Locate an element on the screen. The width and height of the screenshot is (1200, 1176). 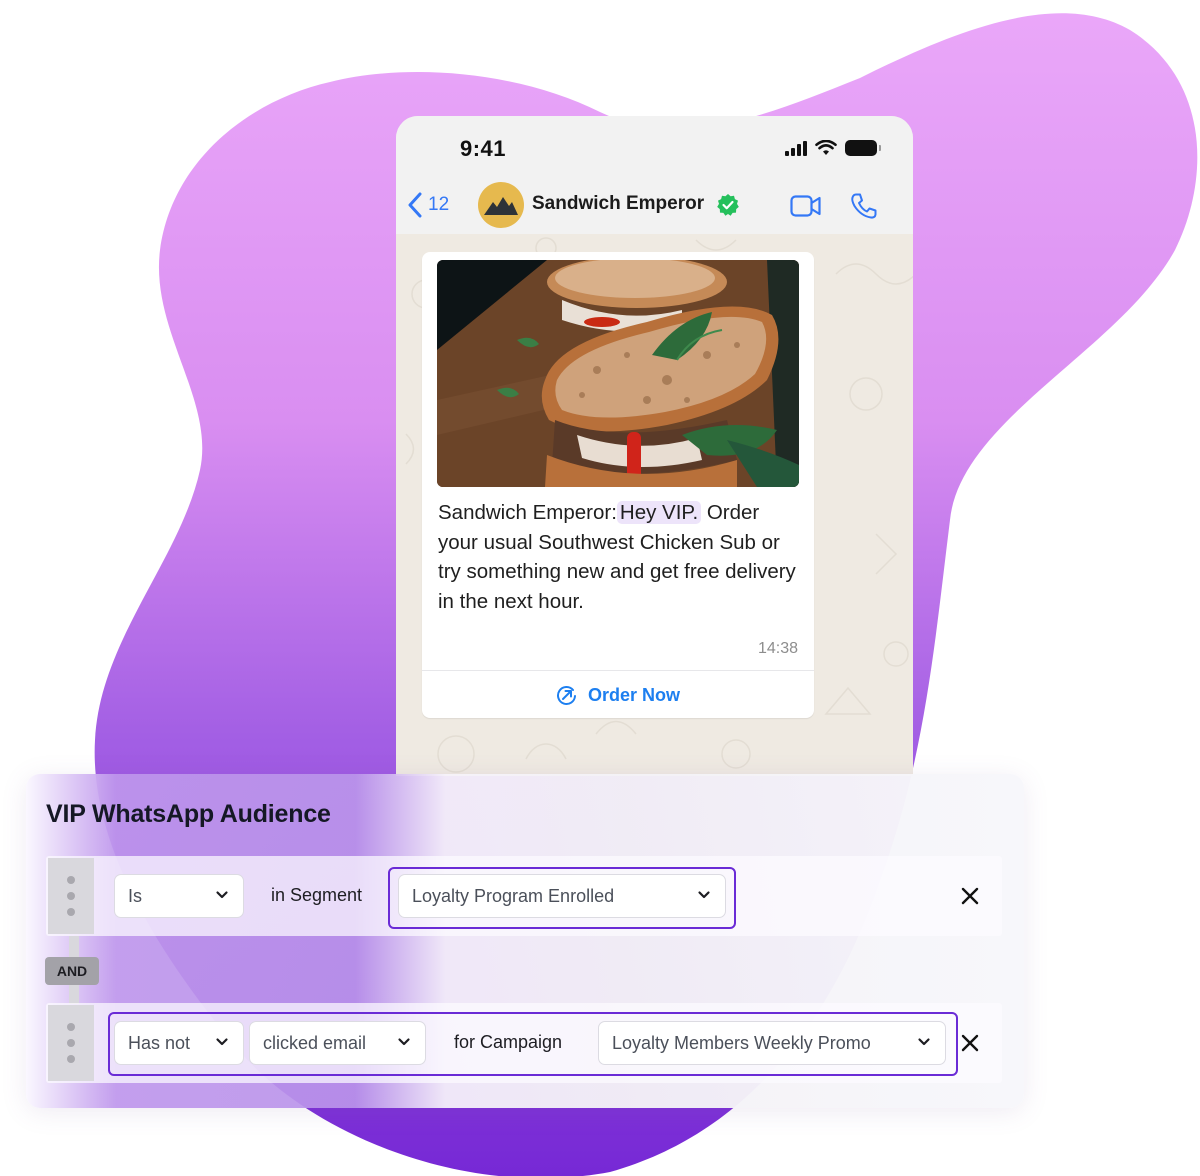
video-call-icon is located at coordinates (806, 206).